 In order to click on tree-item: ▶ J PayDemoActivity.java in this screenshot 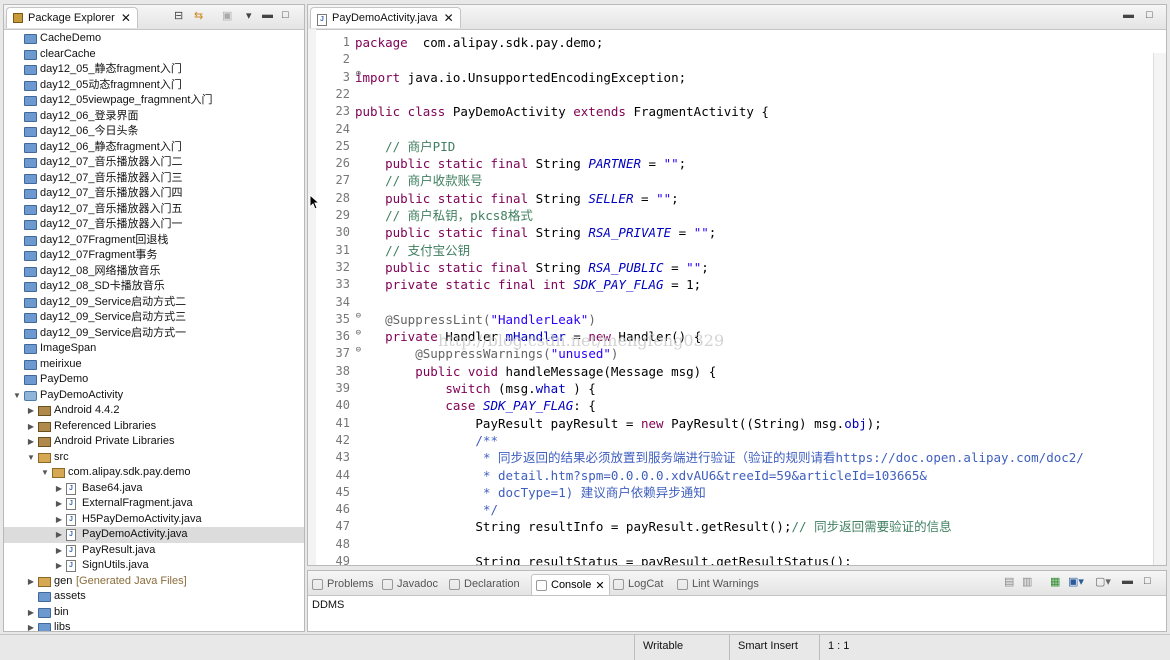, I will do `click(154, 535)`.